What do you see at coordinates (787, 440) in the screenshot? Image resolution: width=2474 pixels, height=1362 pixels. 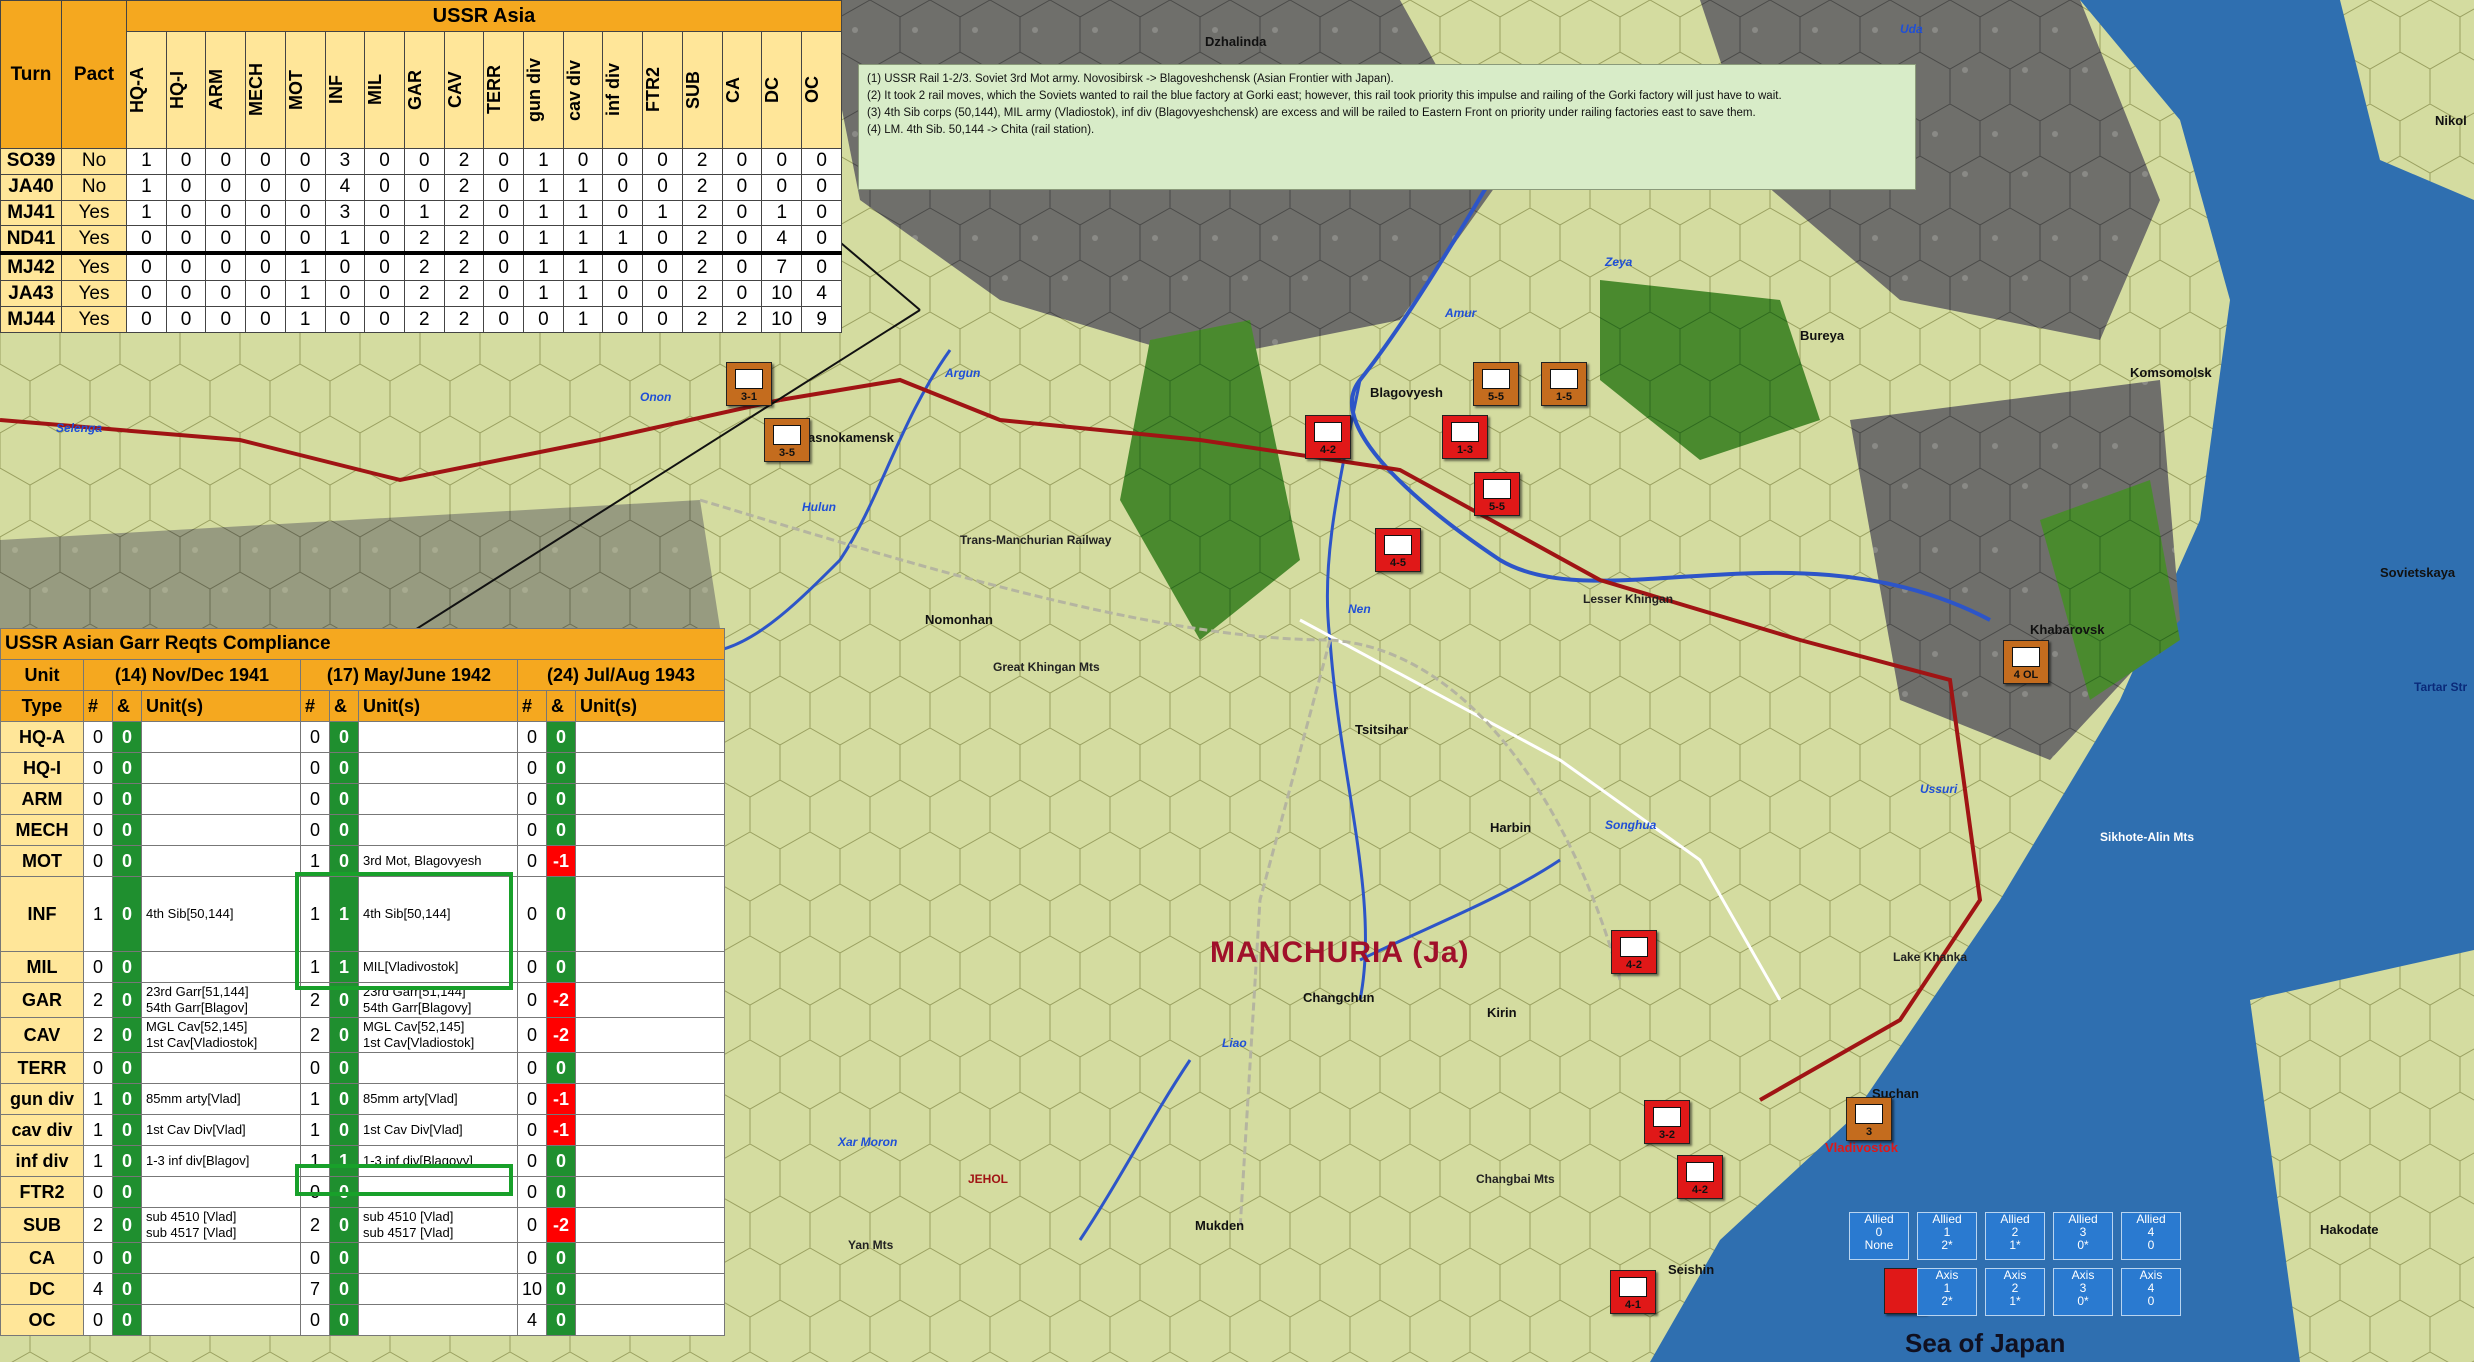 I see `unit-counter: 3-5` at bounding box center [787, 440].